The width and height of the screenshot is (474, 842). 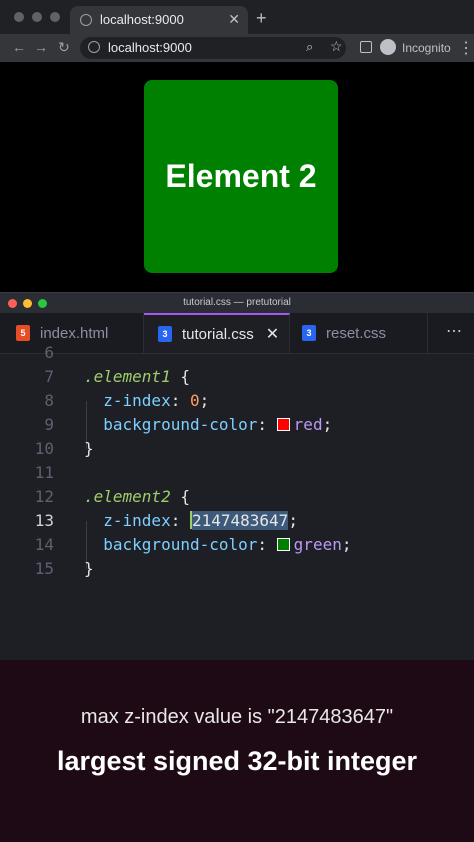 What do you see at coordinates (237, 717) in the screenshot?
I see `caption-line-1: max z-index value is "2147483647"` at bounding box center [237, 717].